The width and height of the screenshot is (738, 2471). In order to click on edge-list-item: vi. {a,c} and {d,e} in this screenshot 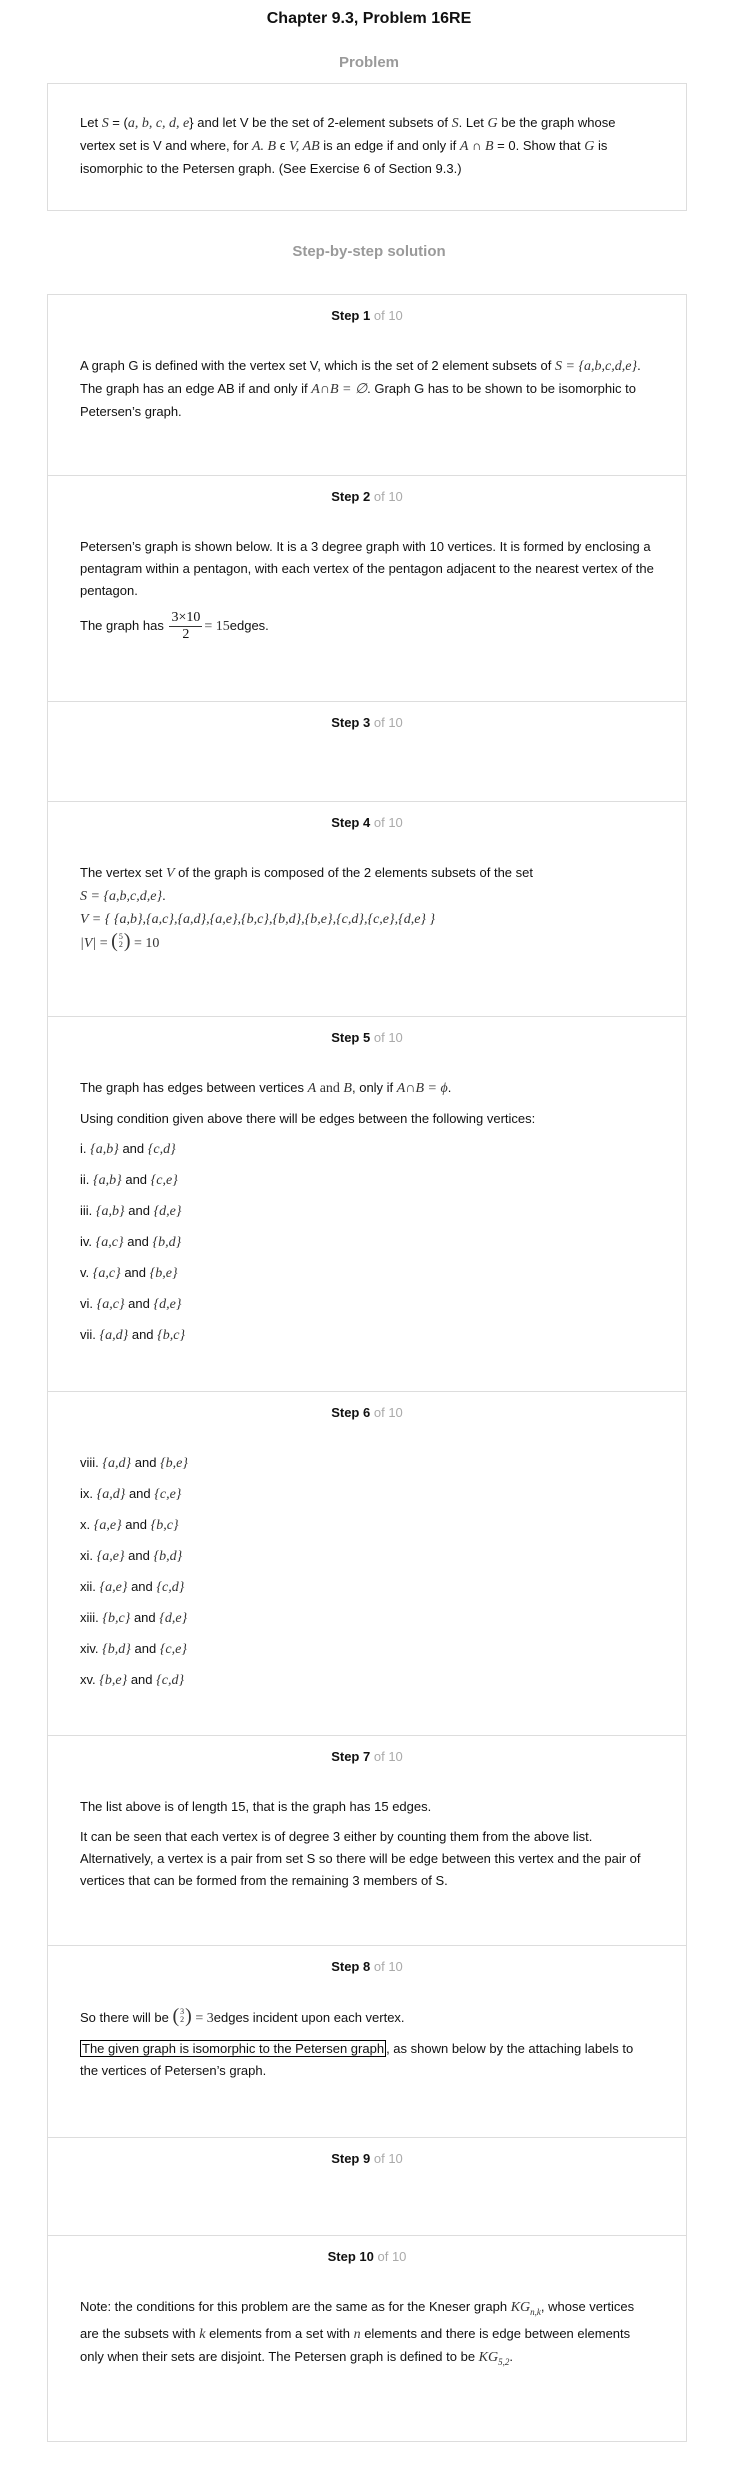, I will do `click(367, 1304)`.